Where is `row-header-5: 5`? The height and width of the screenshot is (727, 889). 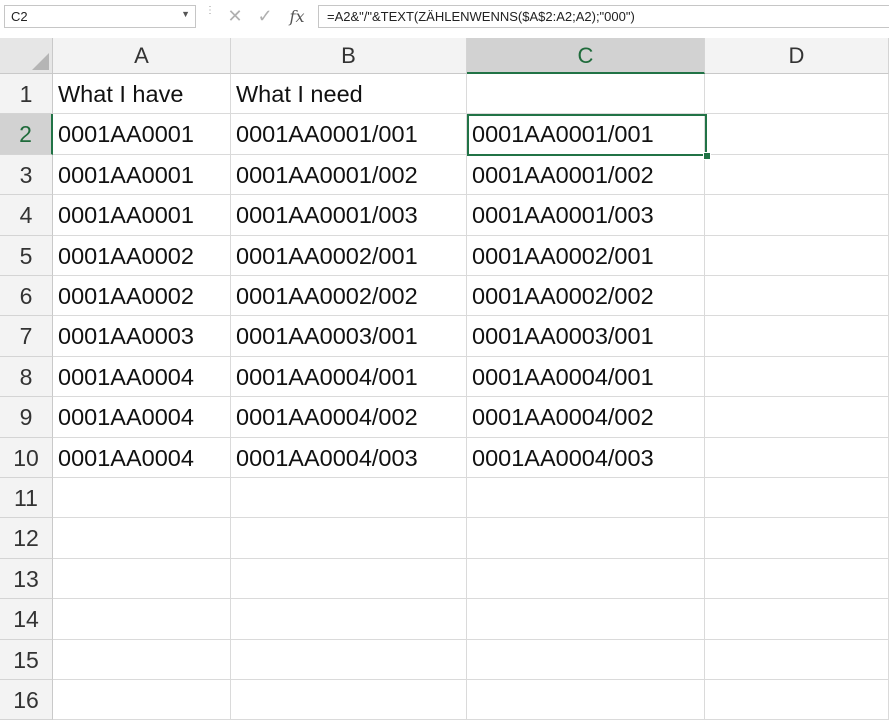
row-header-5: 5 is located at coordinates (26, 255).